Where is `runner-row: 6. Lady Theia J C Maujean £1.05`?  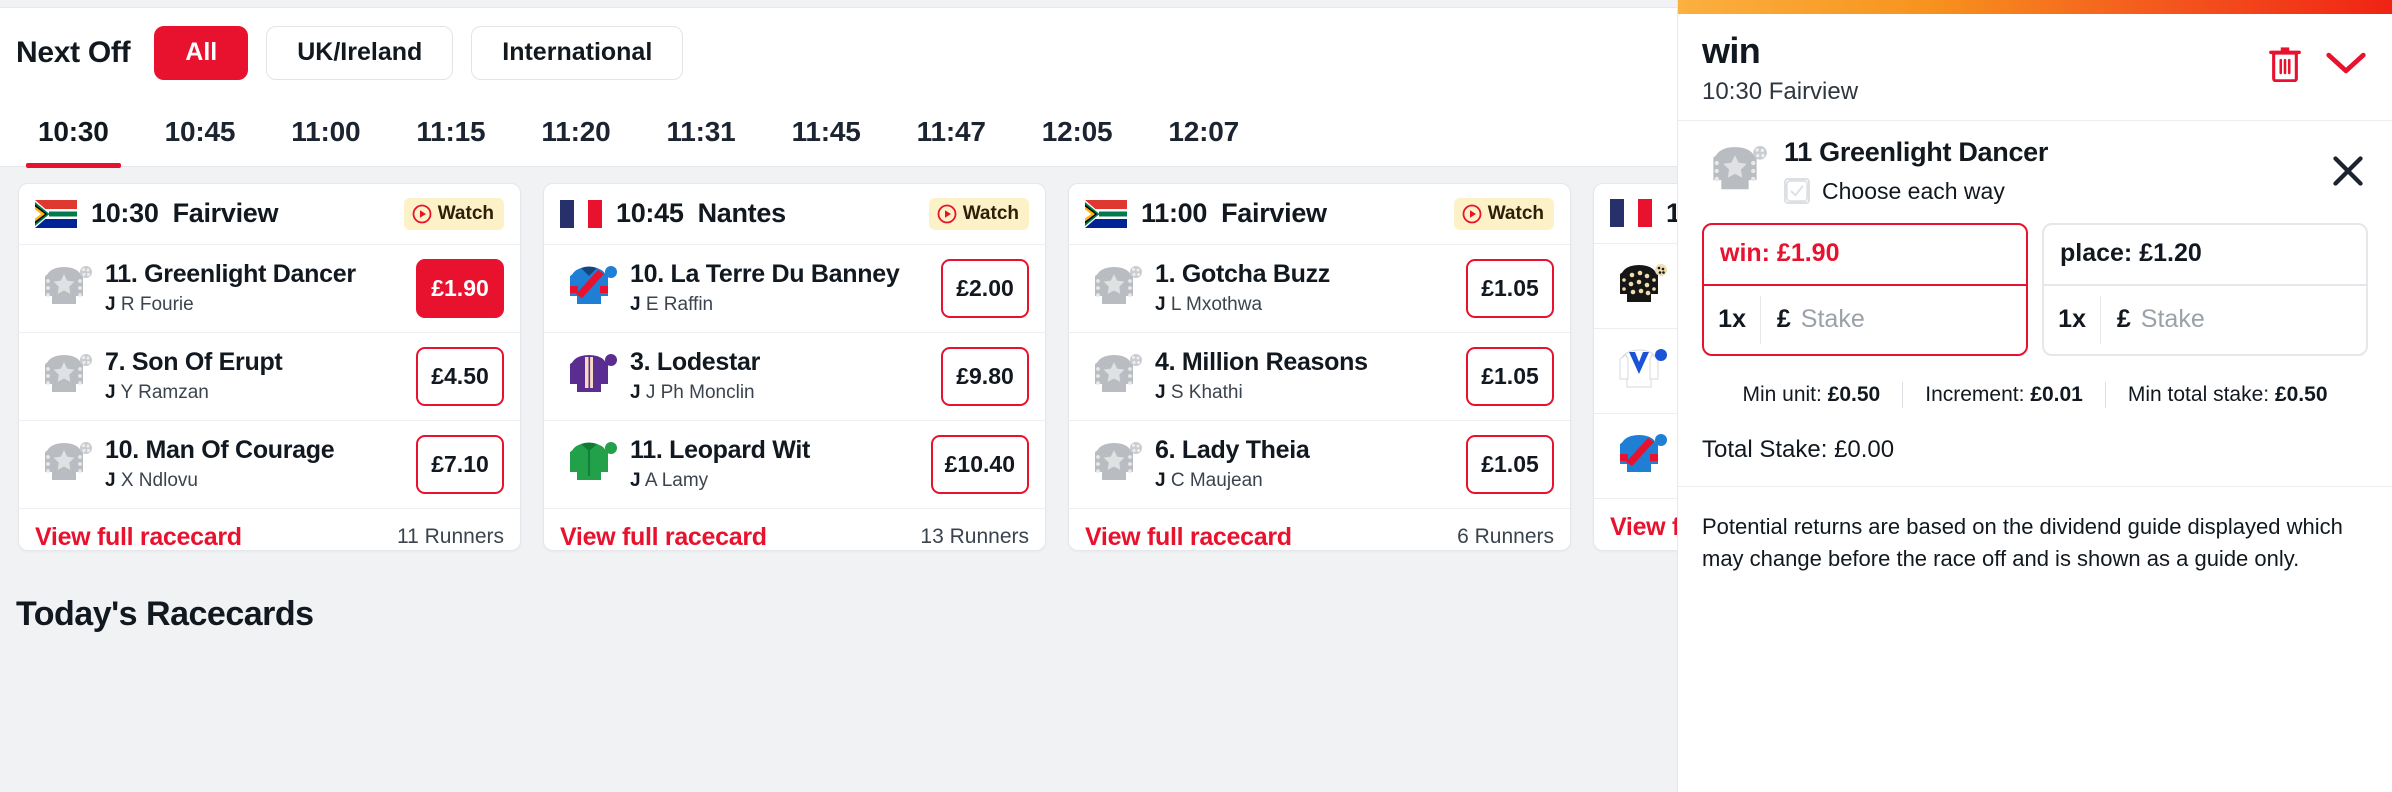
runner-row: 6. Lady Theia J C Maujean £1.05 is located at coordinates (1319, 465).